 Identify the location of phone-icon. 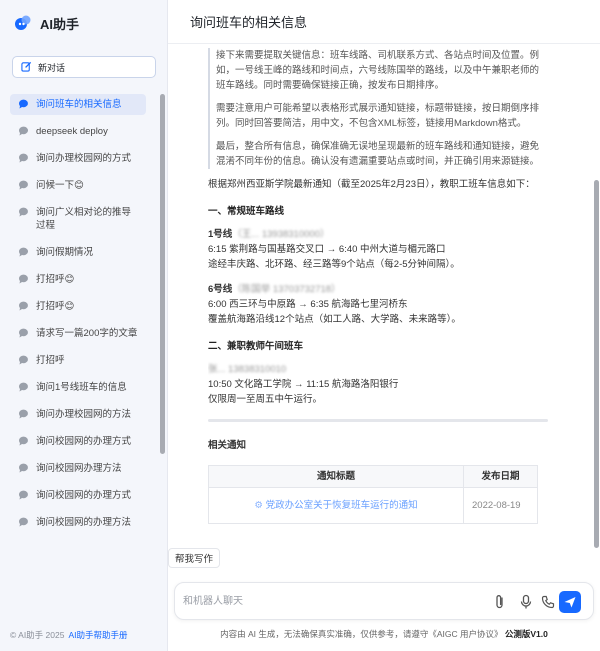
(548, 602).